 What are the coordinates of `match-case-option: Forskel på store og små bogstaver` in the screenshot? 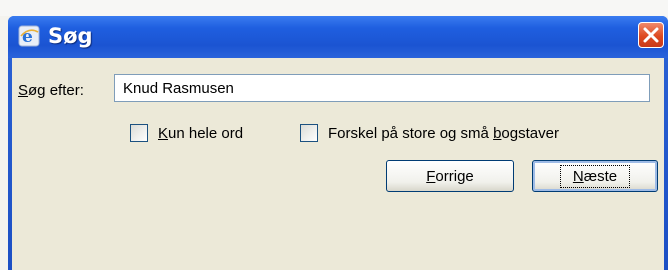 It's located at (429, 133).